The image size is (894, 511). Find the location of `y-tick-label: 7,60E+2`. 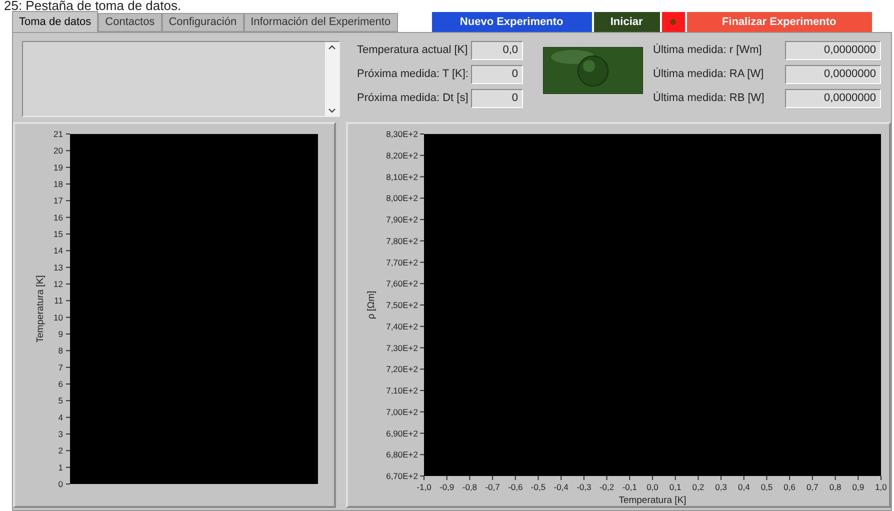

y-tick-label: 7,60E+2 is located at coordinates (402, 283).